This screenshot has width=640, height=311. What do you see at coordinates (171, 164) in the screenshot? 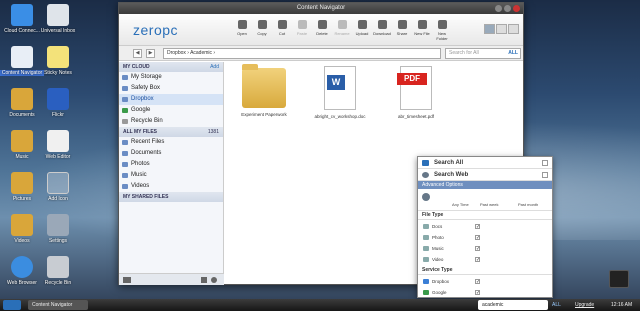
I see `sidebar-item-photos: Photos` at bounding box center [171, 164].